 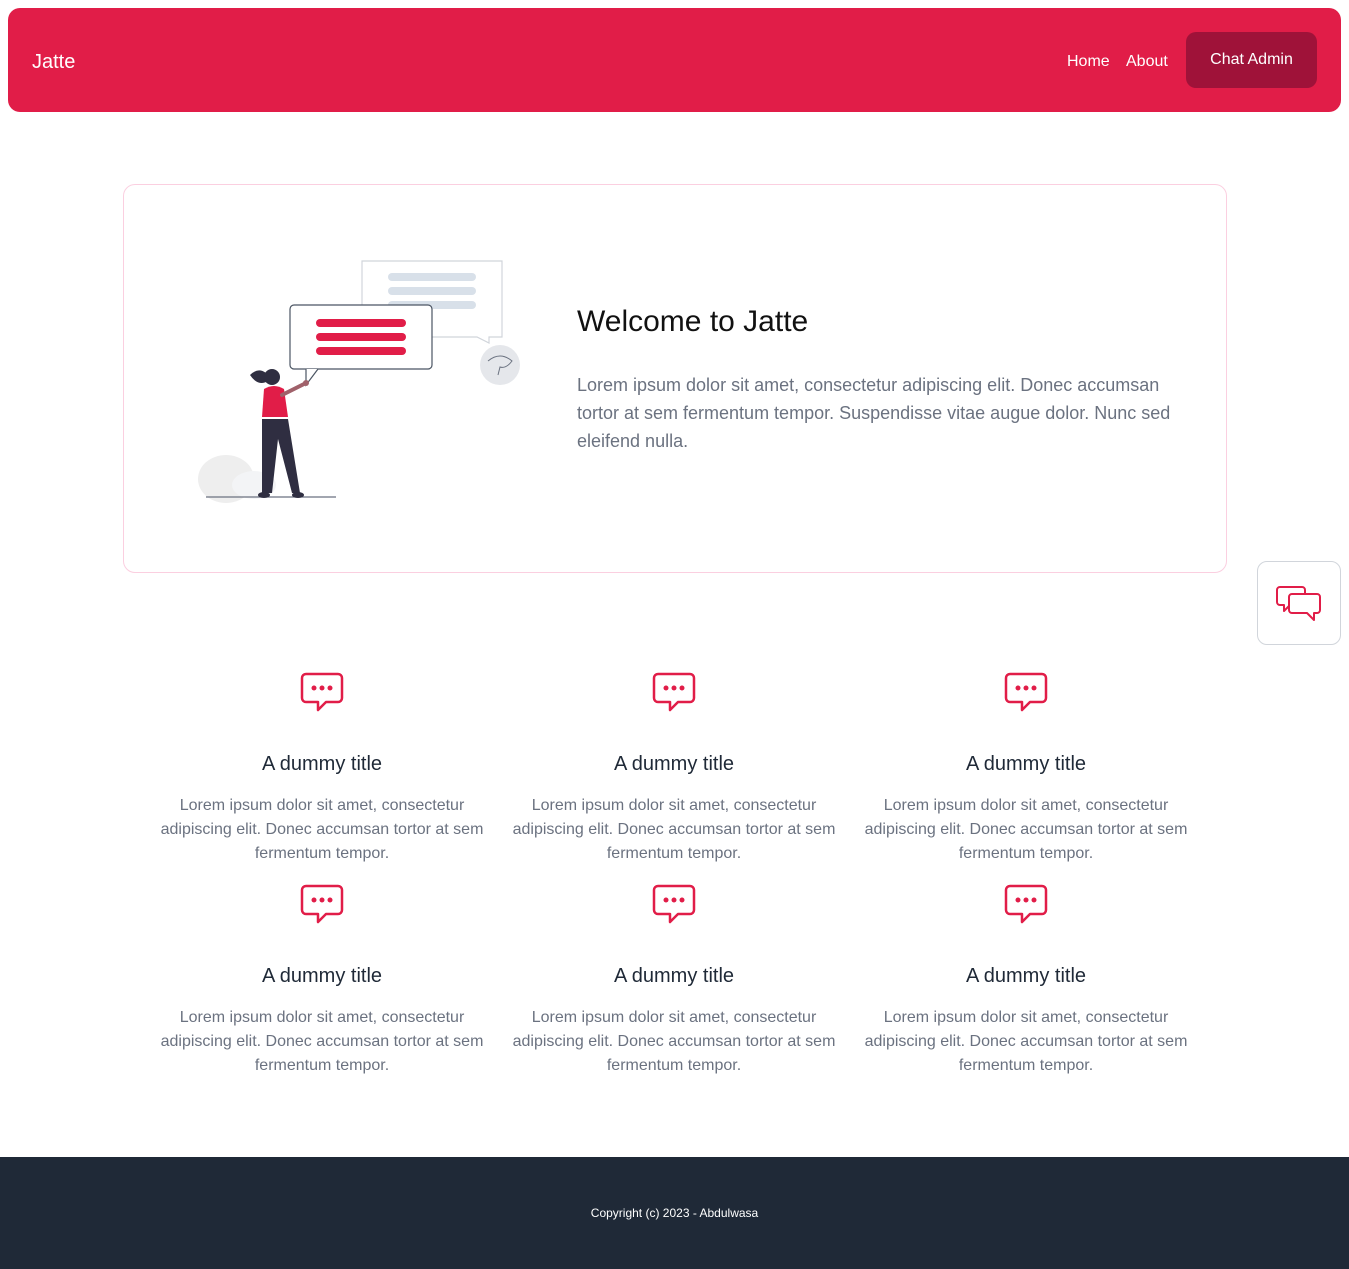 I want to click on nav-link-home: Home, so click(x=1088, y=62).